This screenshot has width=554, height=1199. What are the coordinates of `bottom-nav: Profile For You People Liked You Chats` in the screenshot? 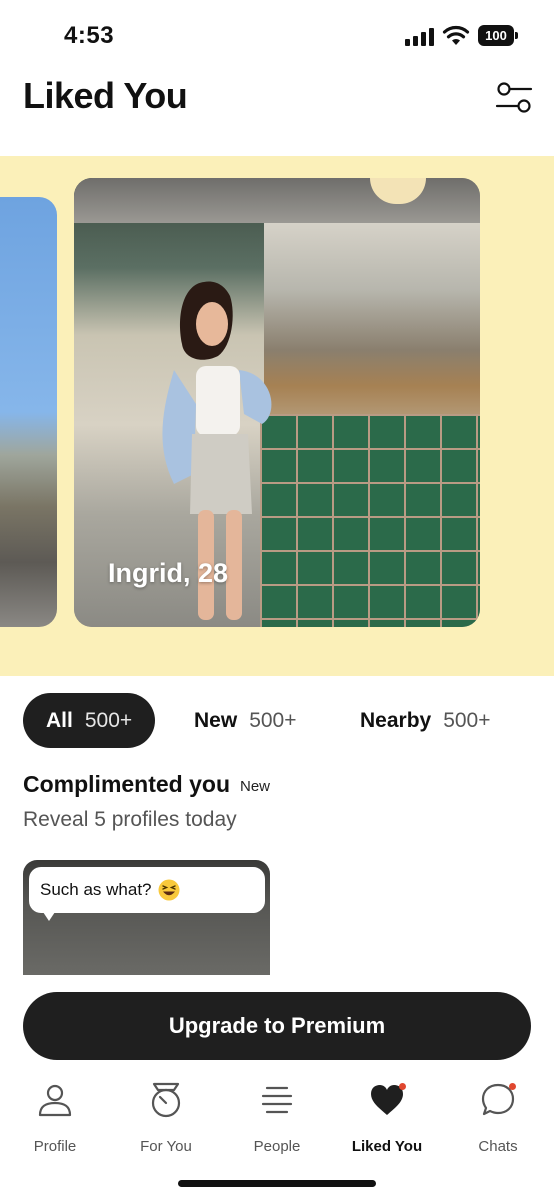 It's located at (277, 1117).